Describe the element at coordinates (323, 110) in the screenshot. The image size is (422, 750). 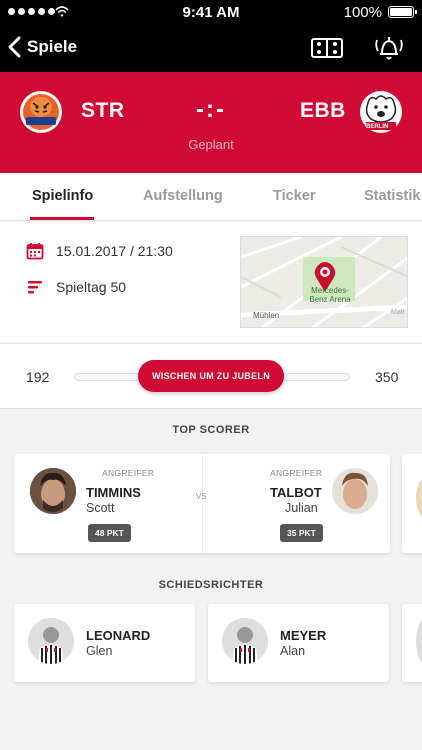
I see `away-team-abbr: EBB` at that location.